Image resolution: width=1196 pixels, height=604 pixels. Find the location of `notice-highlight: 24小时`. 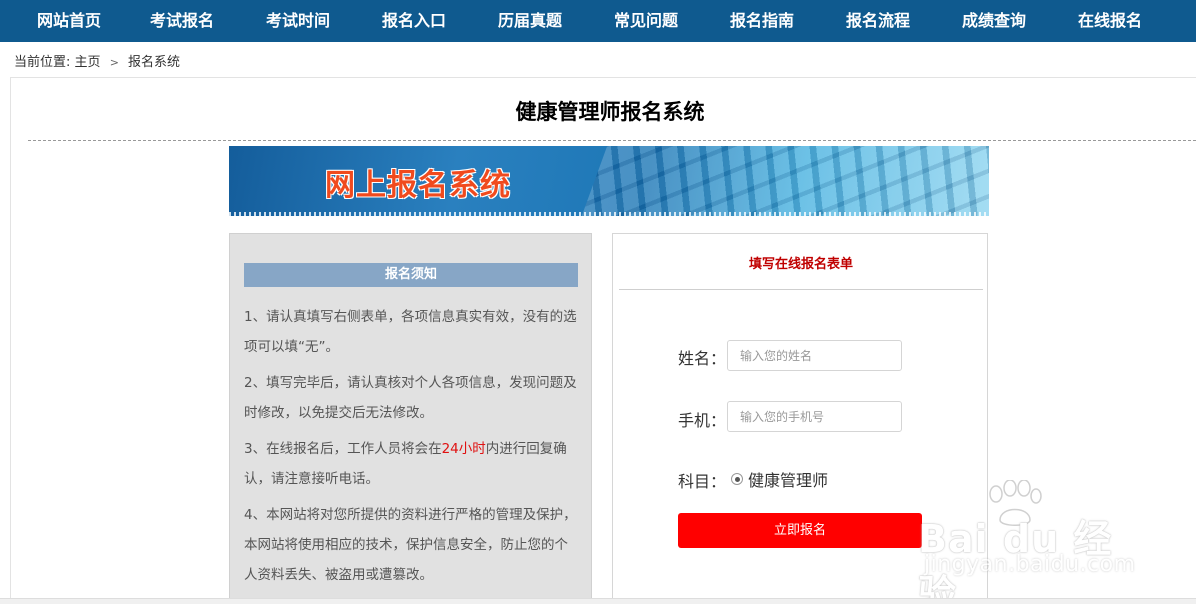

notice-highlight: 24小时 is located at coordinates (463, 449).